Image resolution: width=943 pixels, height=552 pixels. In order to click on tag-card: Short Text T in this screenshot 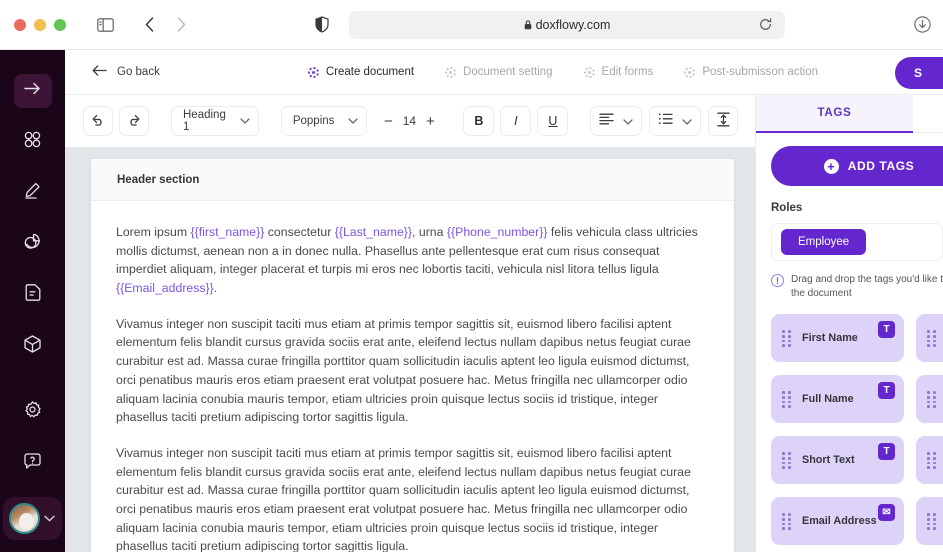, I will do `click(837, 460)`.